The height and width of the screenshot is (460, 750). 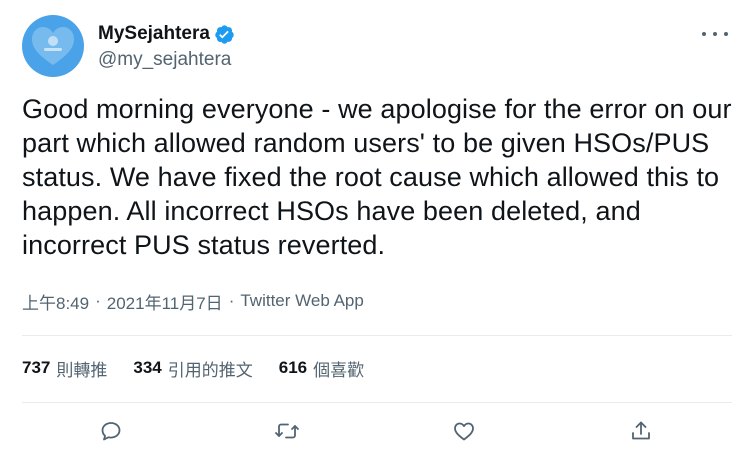 What do you see at coordinates (377, 46) in the screenshot?
I see `tweet-header: MySejahtera @my_sejahtera` at bounding box center [377, 46].